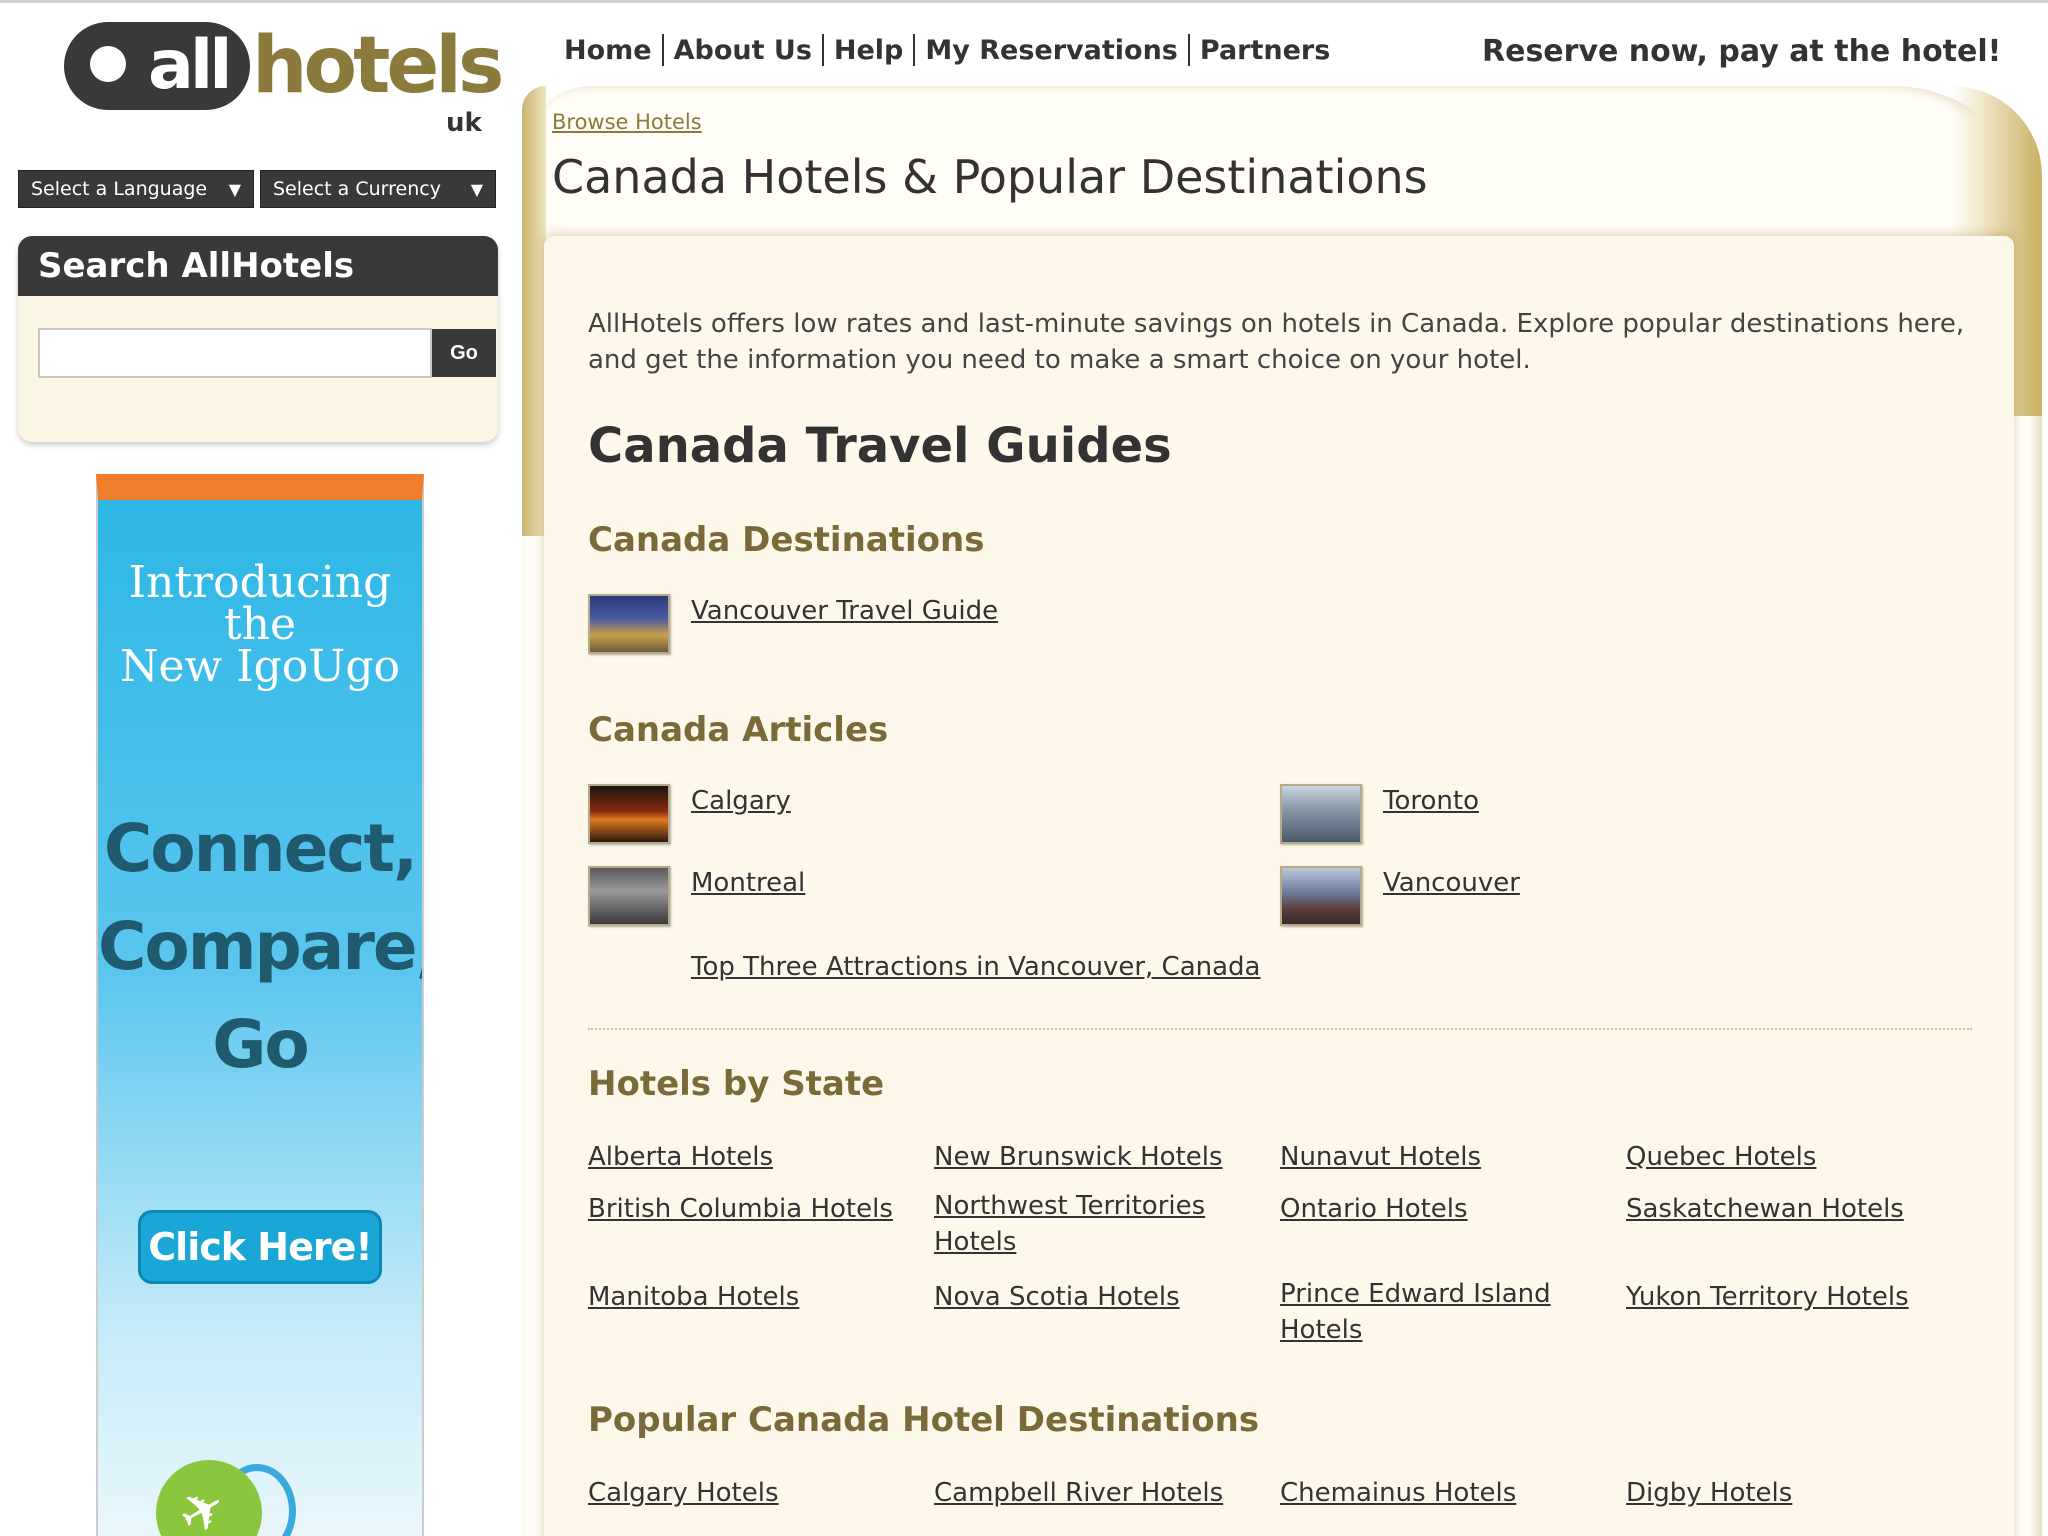 The width and height of the screenshot is (2048, 1536). Describe the element at coordinates (1280, 1029) in the screenshot. I see `section-divider` at that location.